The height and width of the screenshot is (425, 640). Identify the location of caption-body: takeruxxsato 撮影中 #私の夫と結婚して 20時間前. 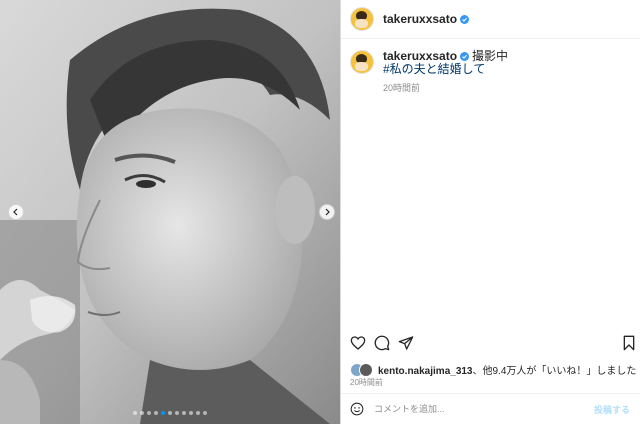
(445, 72).